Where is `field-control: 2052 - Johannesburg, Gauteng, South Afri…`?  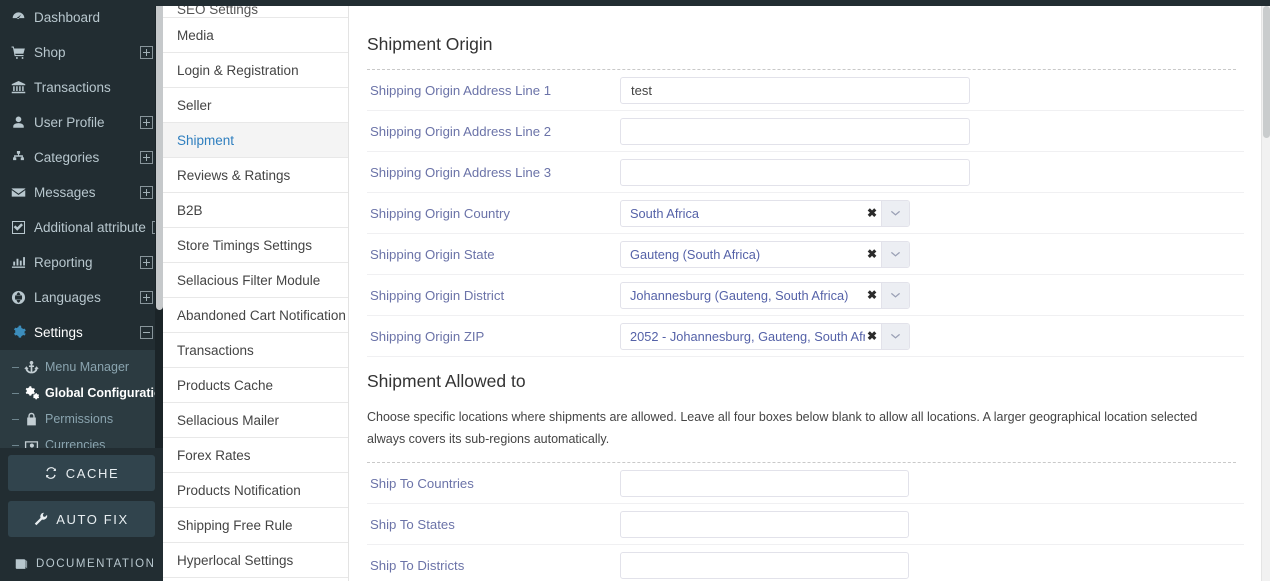
field-control: 2052 - Johannesburg, Gauteng, South Afri… is located at coordinates (932, 336).